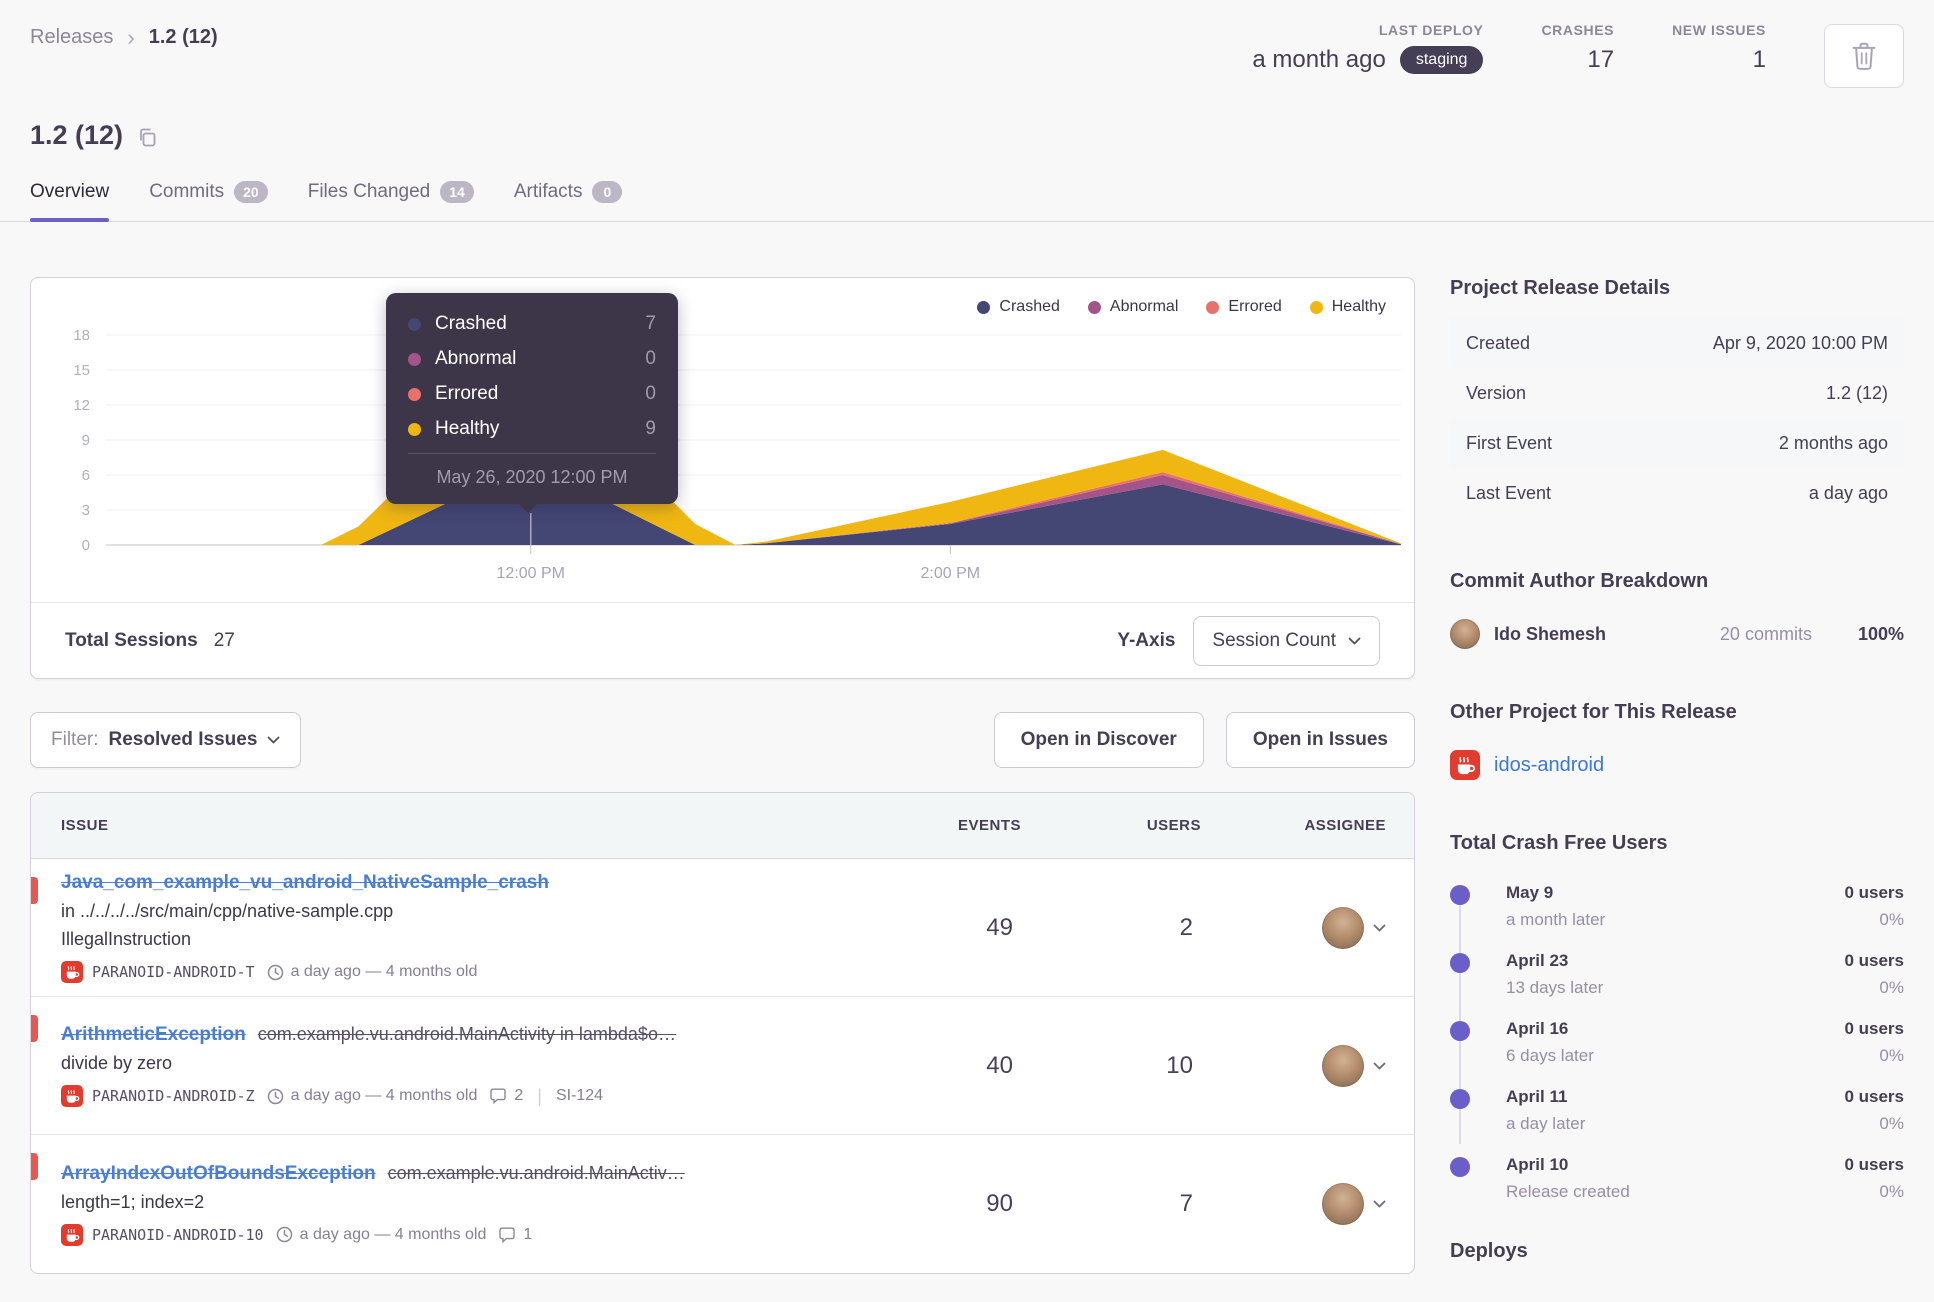 The image size is (1934, 1302). Describe the element at coordinates (1593, 712) in the screenshot. I see `other-project-heading: Other Project for This Release` at that location.